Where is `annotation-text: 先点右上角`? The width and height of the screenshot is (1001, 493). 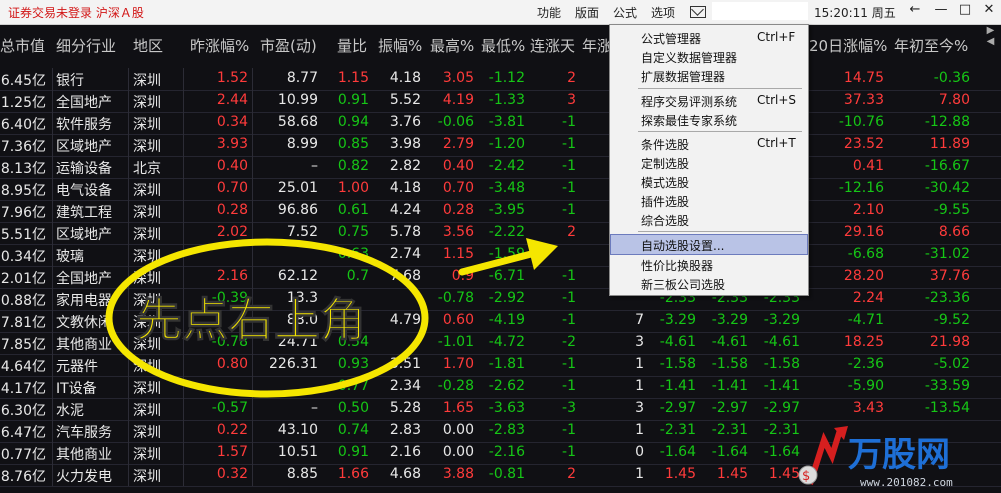 annotation-text: 先点右上角 is located at coordinates (251, 320).